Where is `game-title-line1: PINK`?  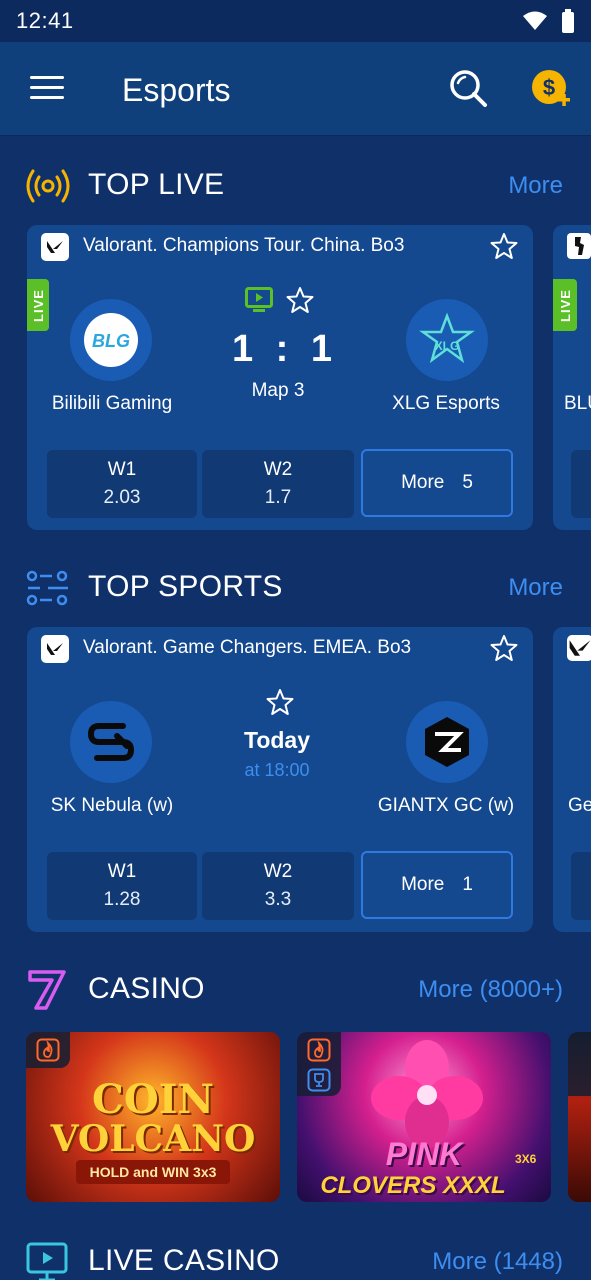
game-title-line1: PINK is located at coordinates (424, 1154).